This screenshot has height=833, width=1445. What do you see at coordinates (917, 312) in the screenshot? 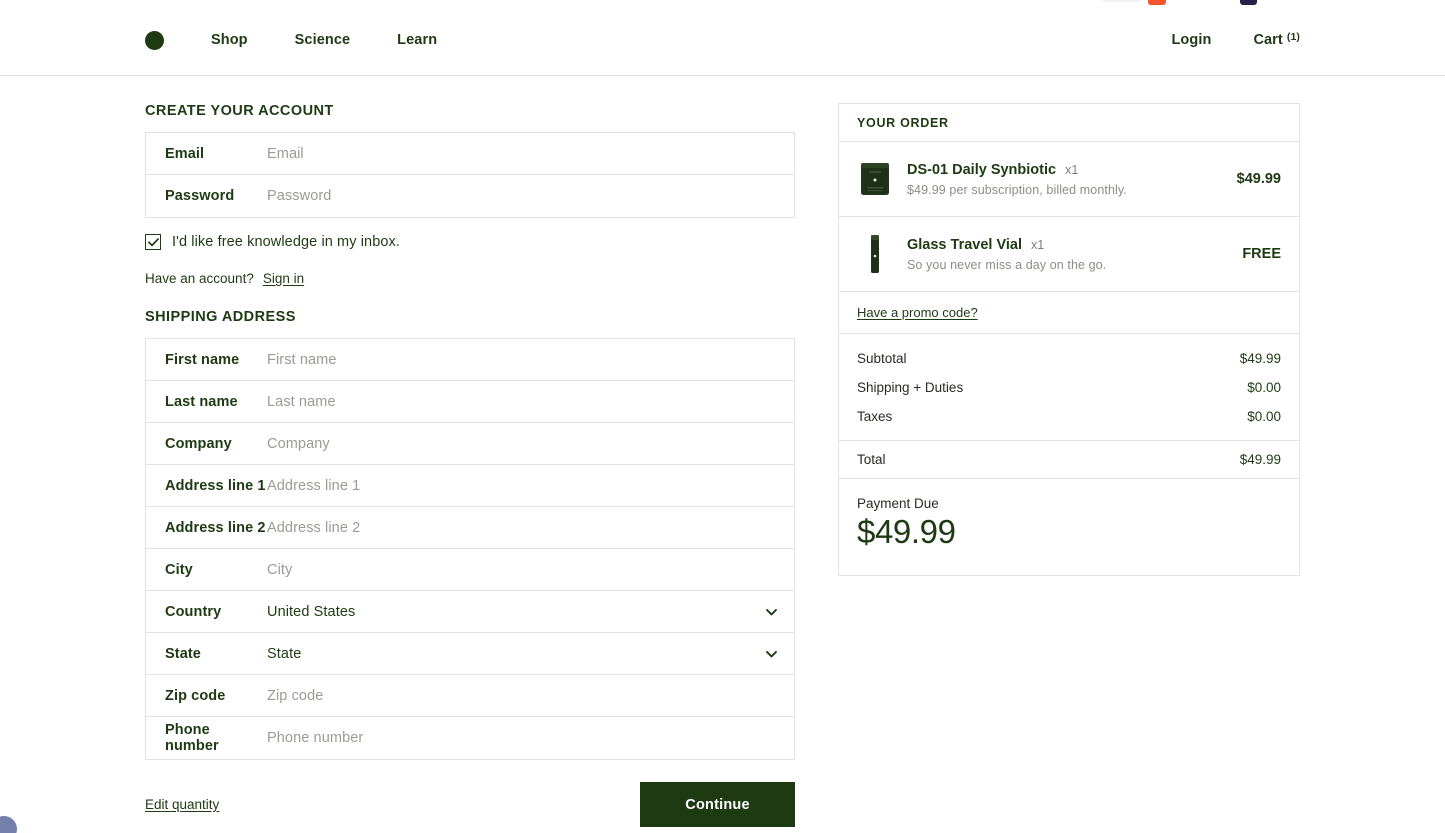
I see `promo-code-link: Have a promo code?` at bounding box center [917, 312].